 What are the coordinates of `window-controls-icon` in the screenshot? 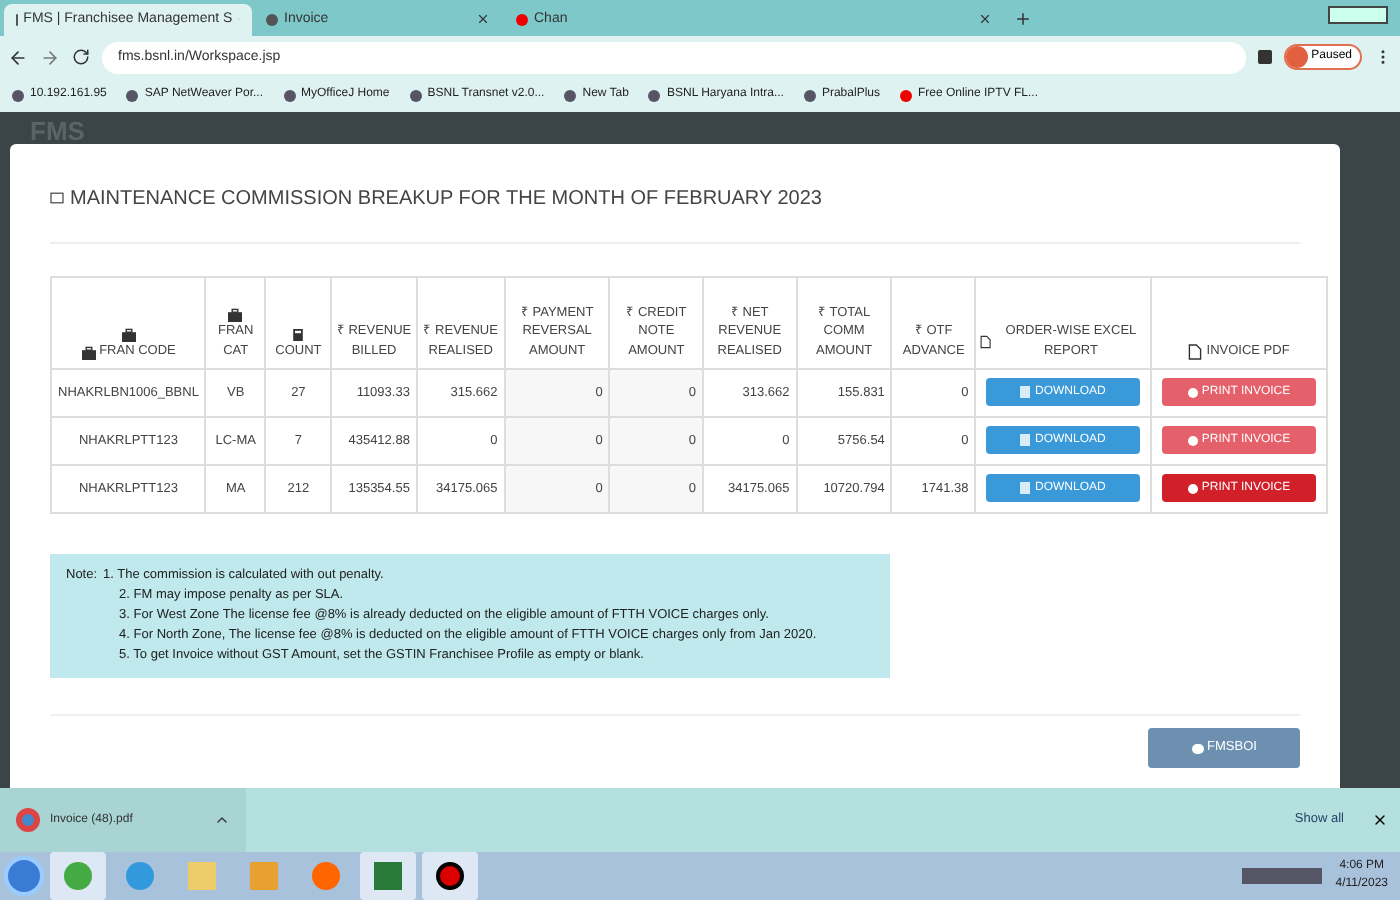 It's located at (1358, 14).